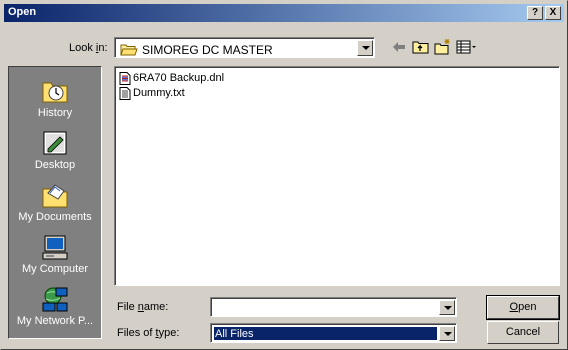 This screenshot has height=350, width=568. Describe the element at coordinates (284, 13) in the screenshot. I see `title-bar: Open ? X` at that location.